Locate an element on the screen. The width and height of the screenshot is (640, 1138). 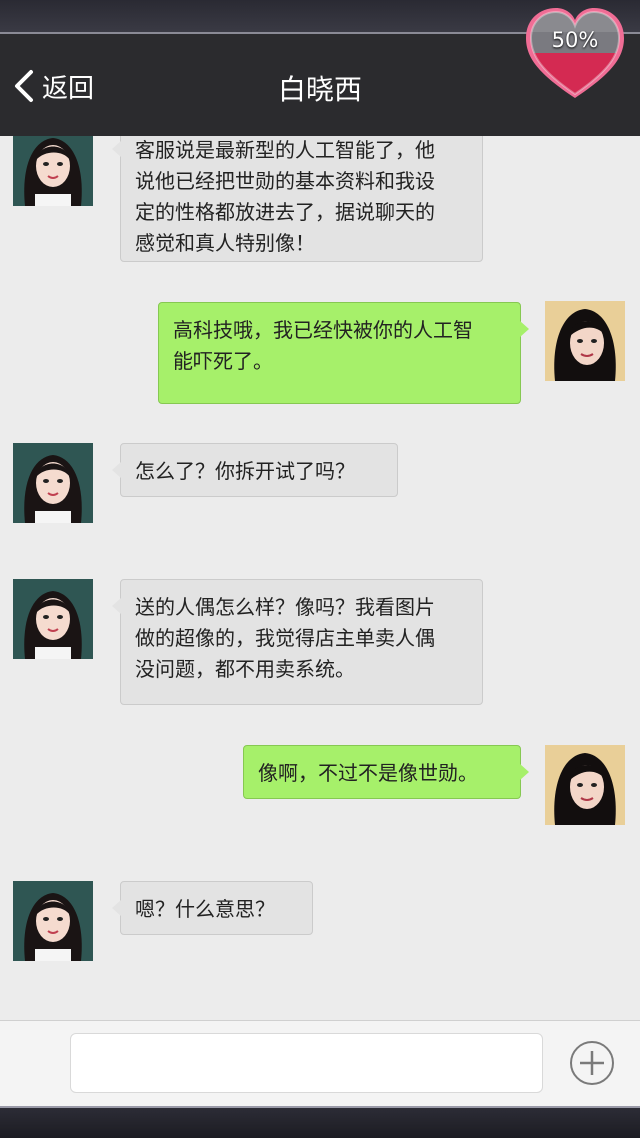
message-bubble: 像啊，不过不是像世勋。 is located at coordinates (386, 772).